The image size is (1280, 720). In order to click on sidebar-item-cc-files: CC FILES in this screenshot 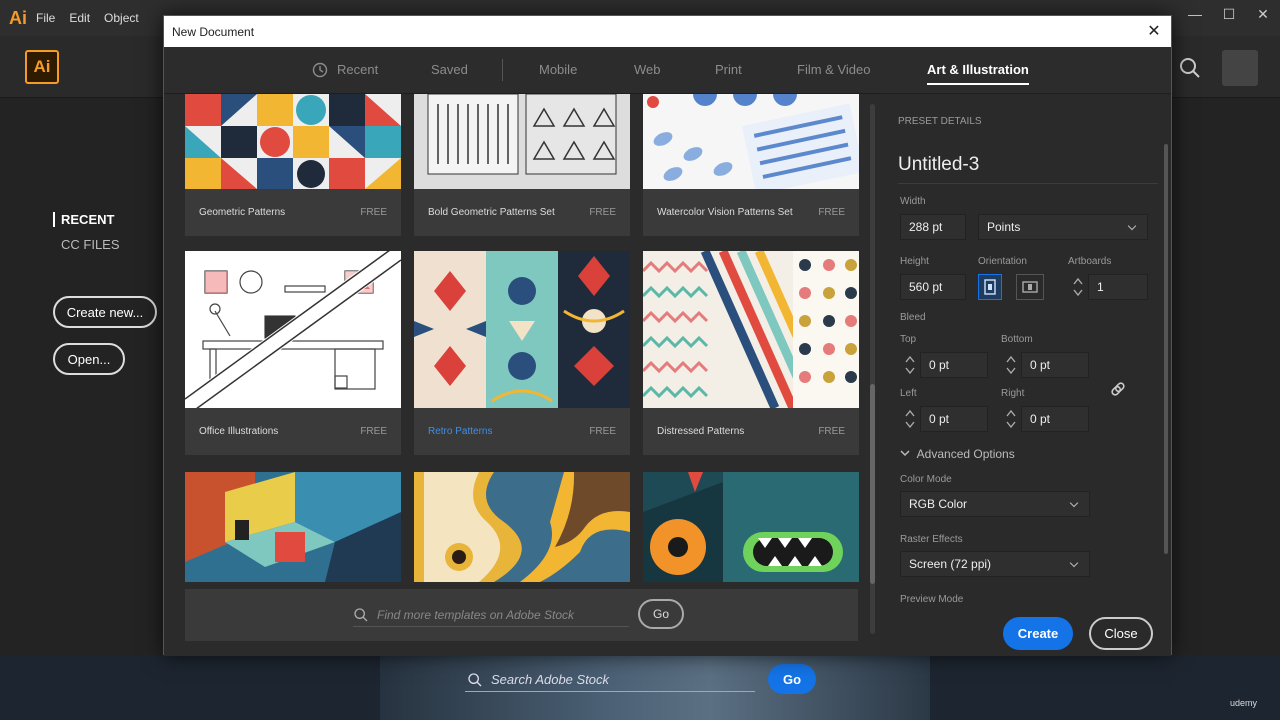, I will do `click(90, 244)`.